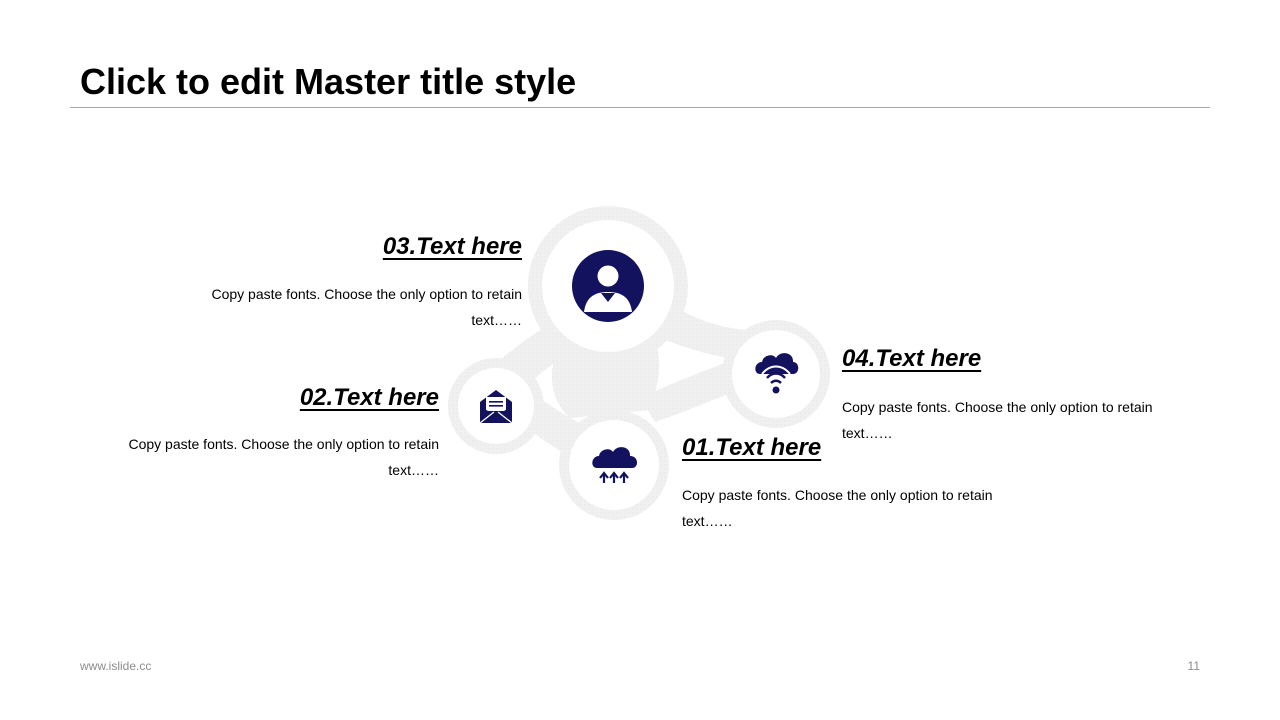  Describe the element at coordinates (1193, 666) in the screenshot. I see `page-number: 11` at that location.